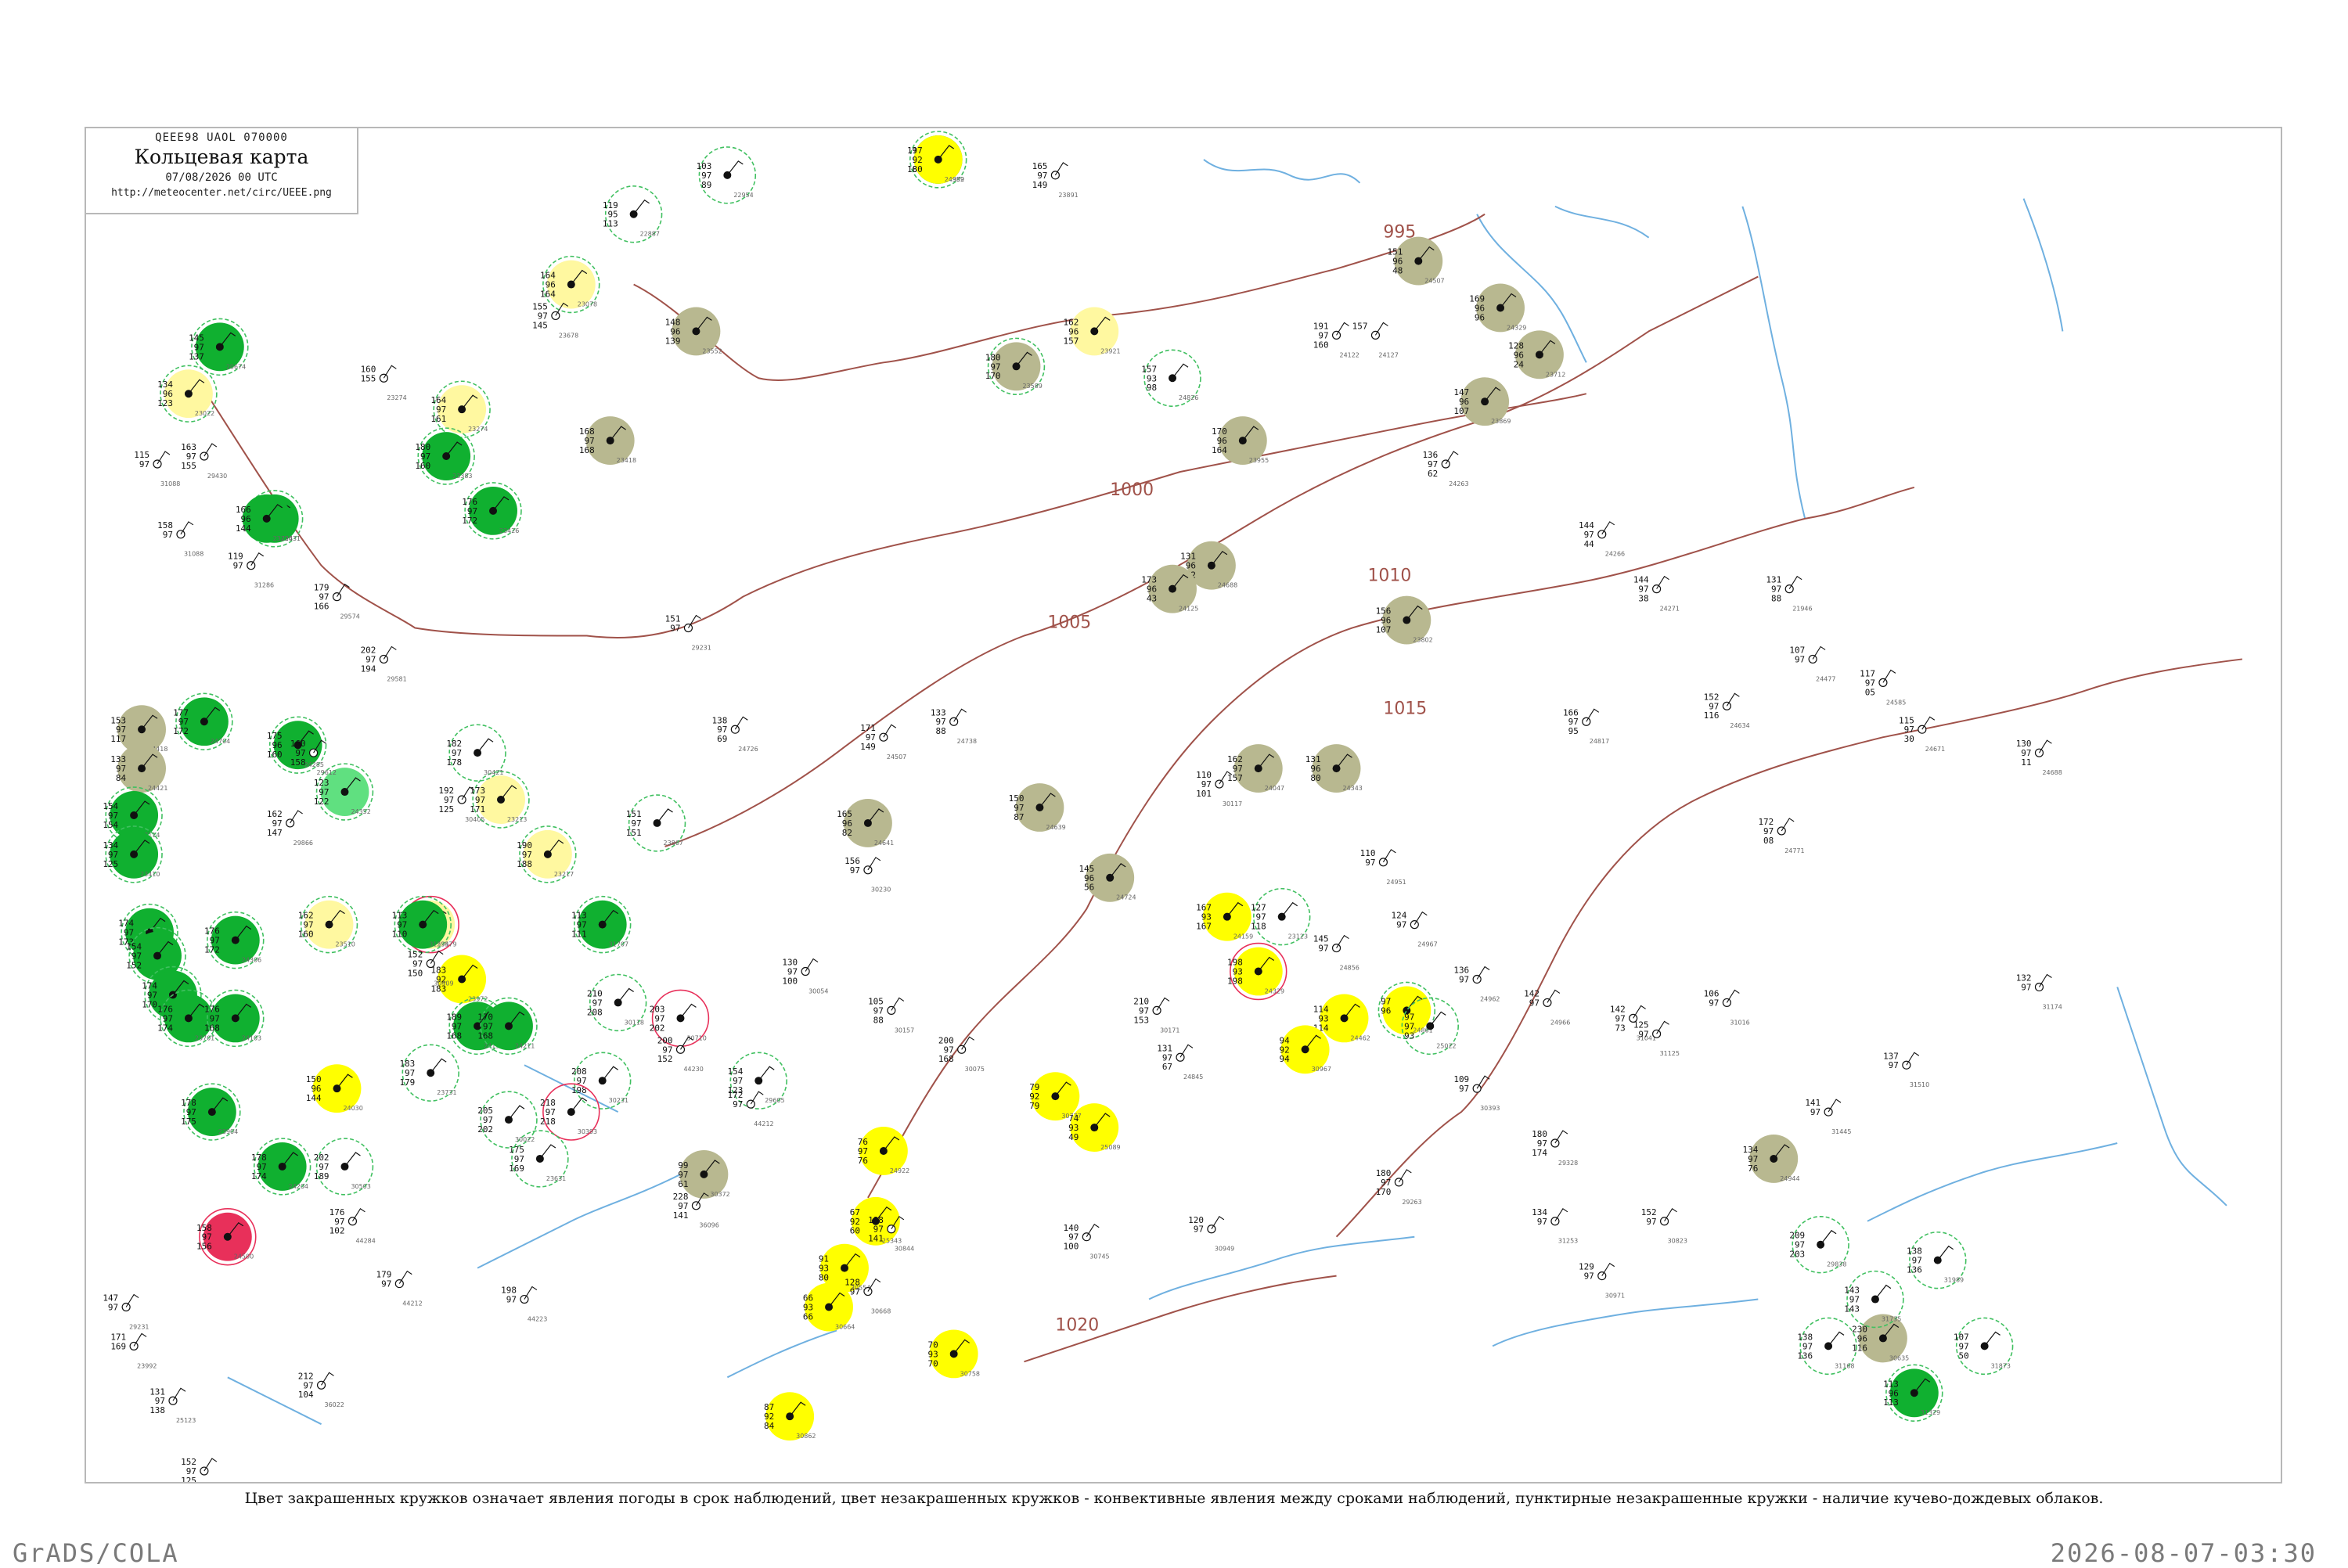 This screenshot has width=2348, height=1568. What do you see at coordinates (204, 1469) in the screenshot?
I see `station-marker-plain: 1529712529231` at bounding box center [204, 1469].